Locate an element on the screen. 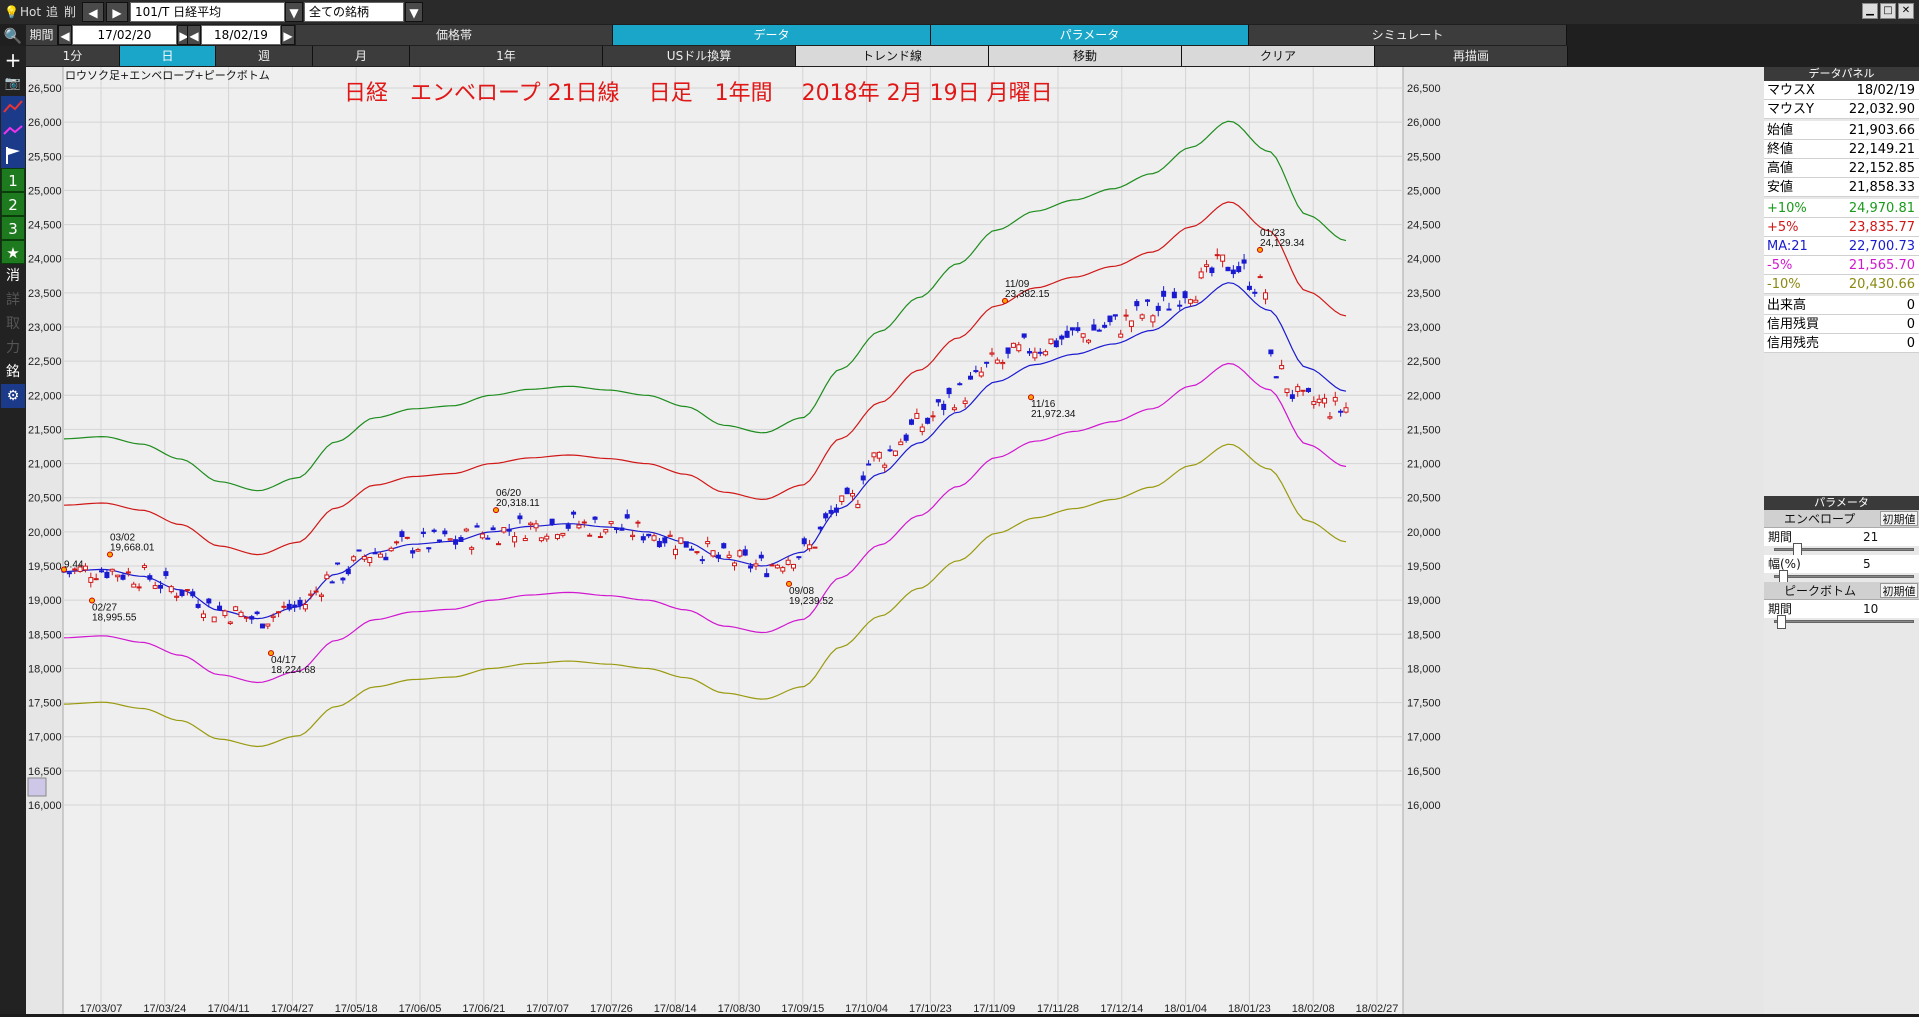 This screenshot has height=1017, width=1919. data-row-value: 0 is located at coordinates (1910, 305).